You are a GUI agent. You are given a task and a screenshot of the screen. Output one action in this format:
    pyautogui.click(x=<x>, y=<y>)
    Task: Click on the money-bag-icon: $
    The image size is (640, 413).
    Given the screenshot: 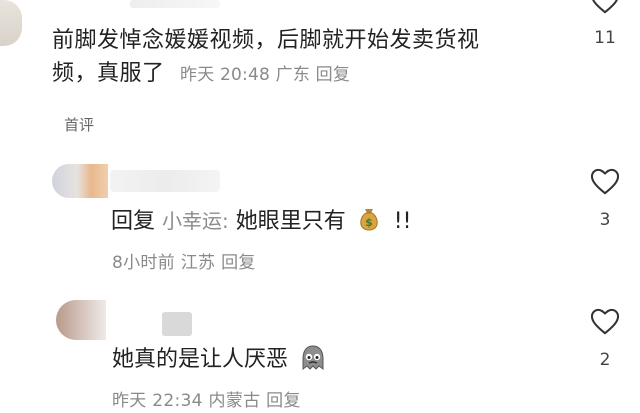 What is the action you would take?
    pyautogui.click(x=369, y=219)
    